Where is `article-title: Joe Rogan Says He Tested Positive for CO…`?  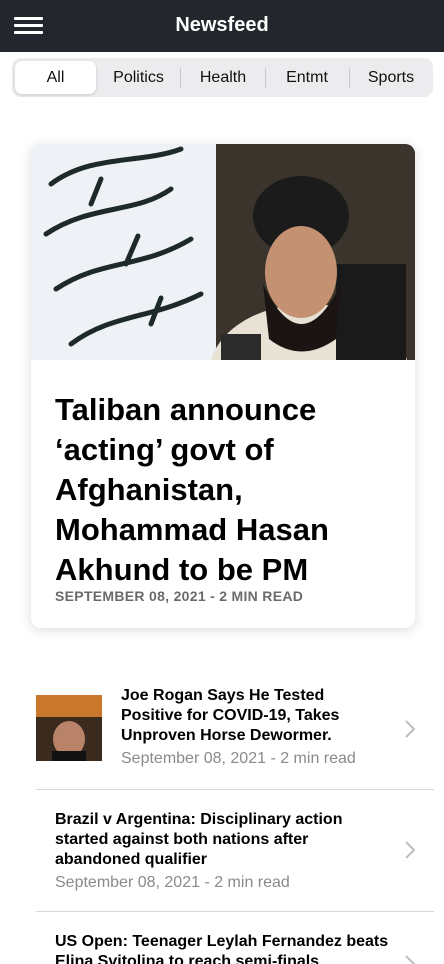 article-title: Joe Rogan Says He Tested Positive for CO… is located at coordinates (230, 715).